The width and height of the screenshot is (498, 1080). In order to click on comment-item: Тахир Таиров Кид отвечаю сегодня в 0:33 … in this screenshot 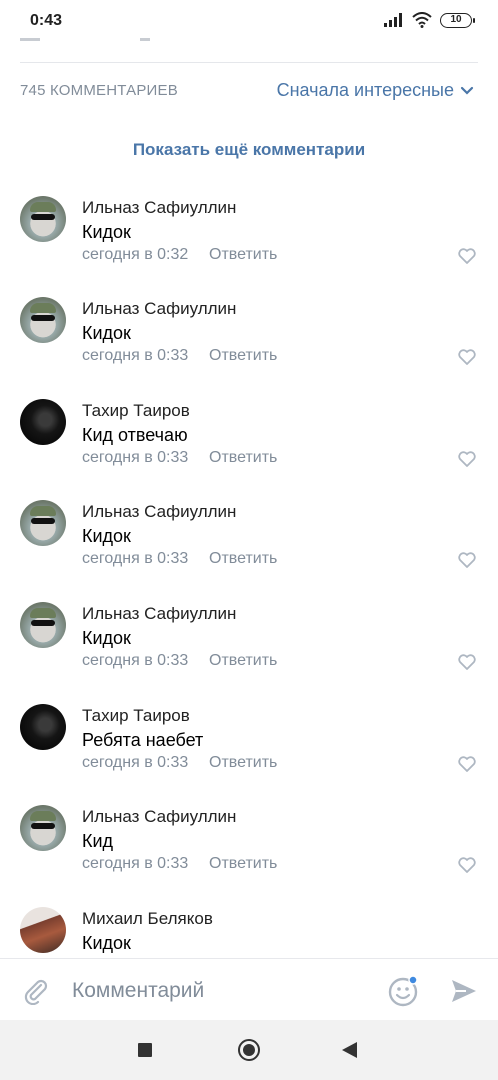, I will do `click(249, 449)`.